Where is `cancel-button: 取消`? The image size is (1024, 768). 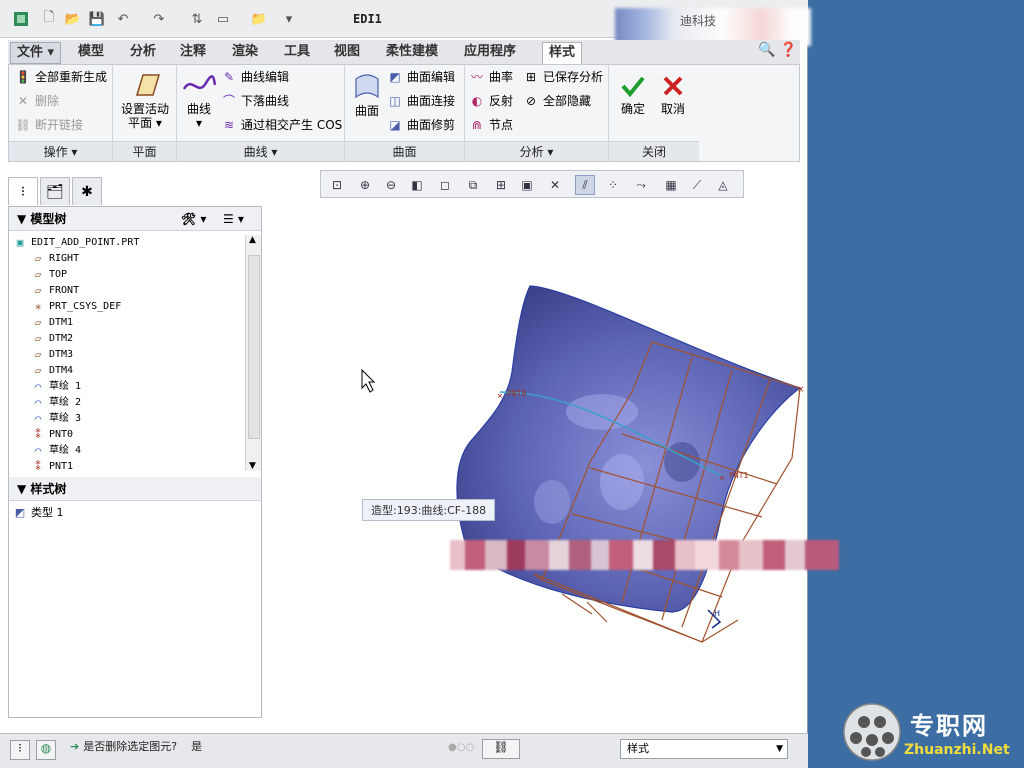
cancel-button: 取消 is located at coordinates (673, 94).